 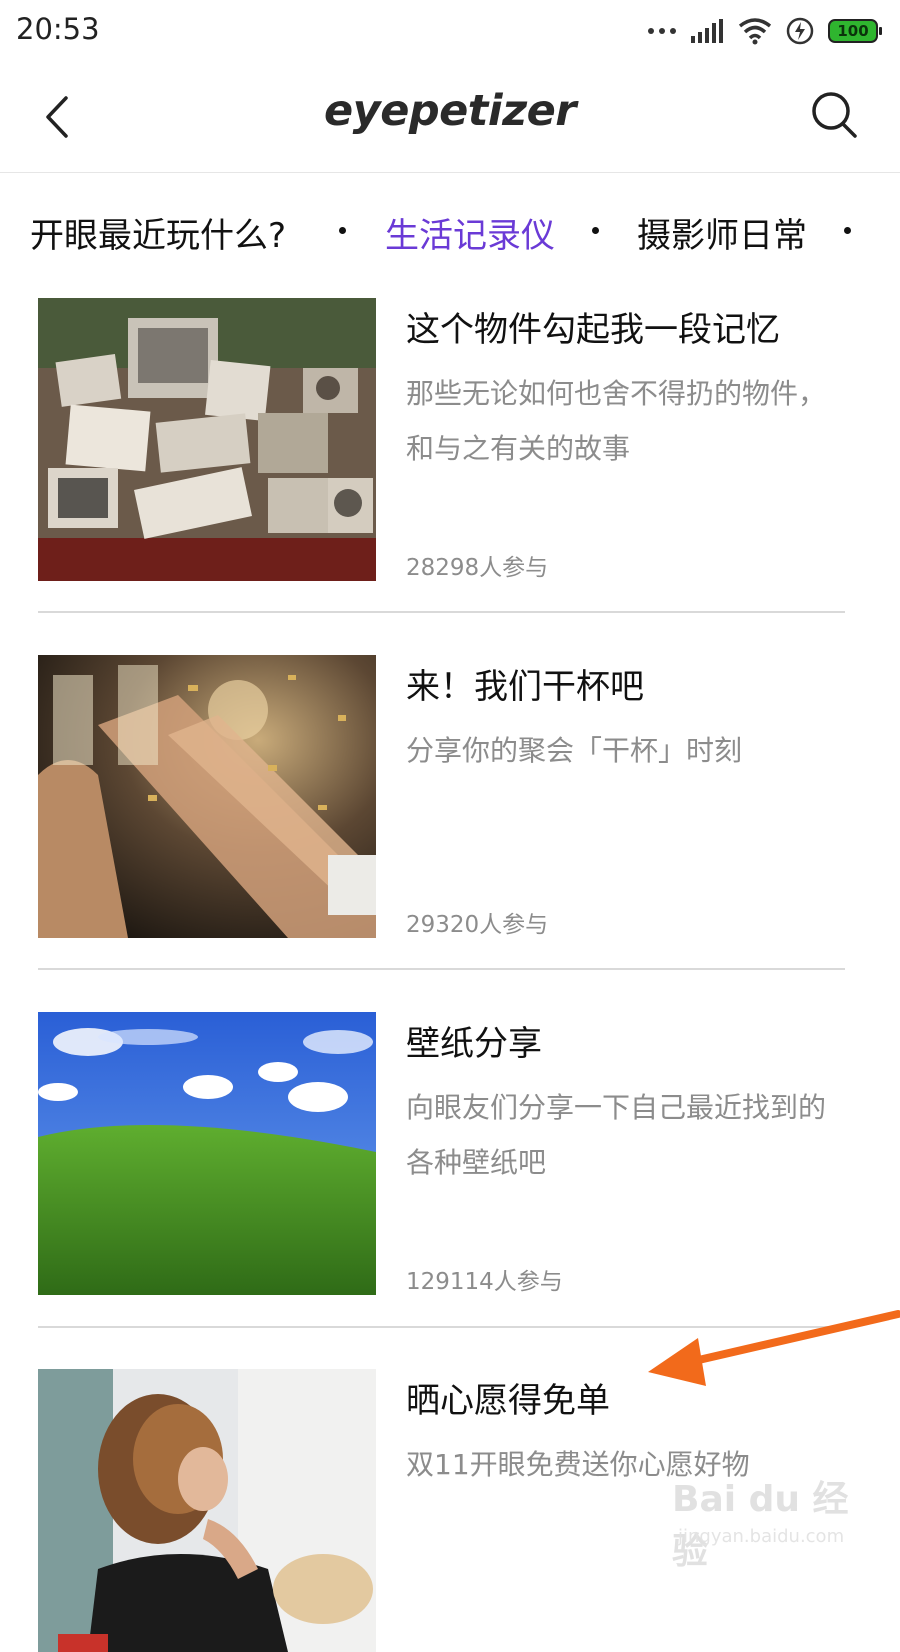 What do you see at coordinates (525, 687) in the screenshot?
I see `topic-title: 来！我们干杯吧` at bounding box center [525, 687].